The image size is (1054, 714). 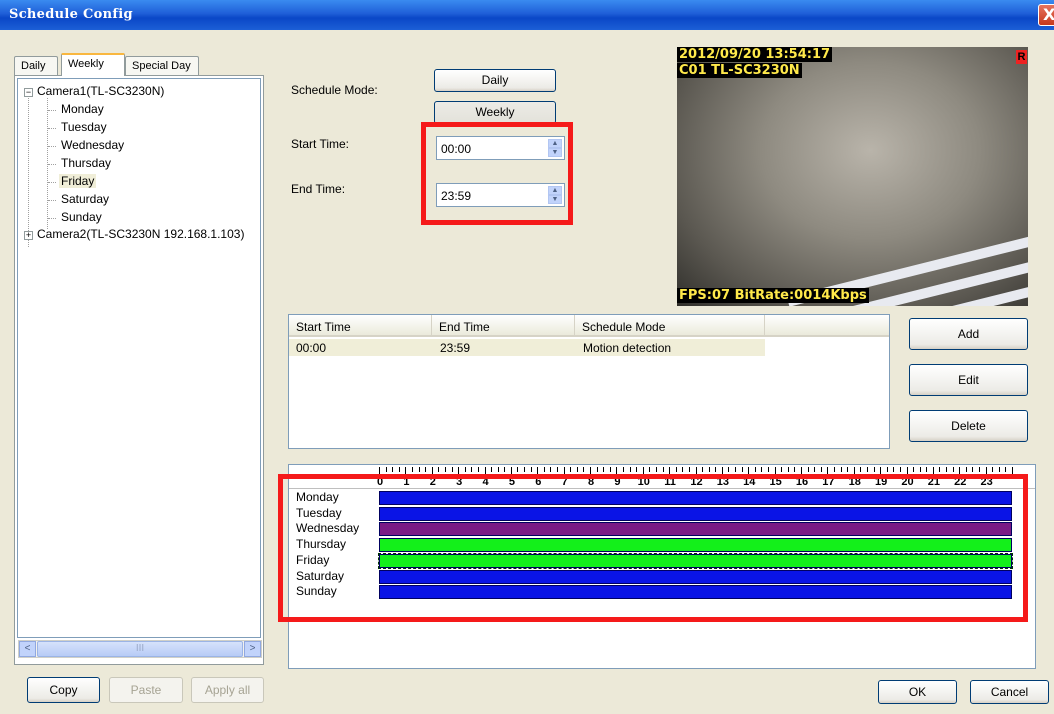 What do you see at coordinates (755, 54) in the screenshot?
I see `preview-timestamp: 2012/09/20 13:54:17` at bounding box center [755, 54].